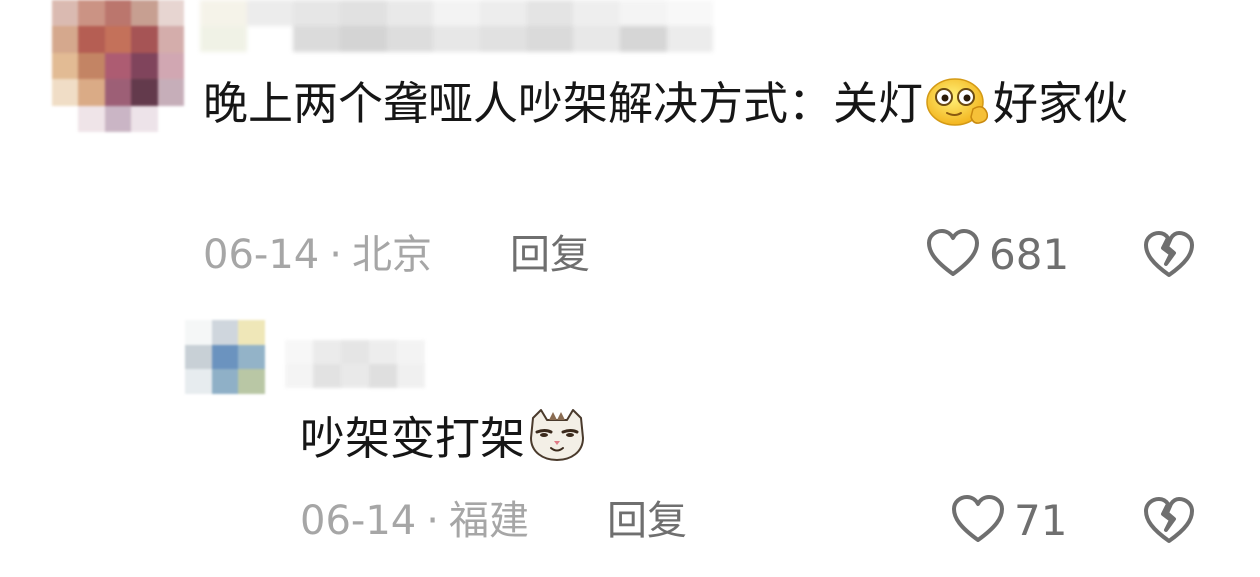  I want to click on comment-text: 晚上两个聋哑人吵架解决方式：关灯 好家伙, so click(703, 108).